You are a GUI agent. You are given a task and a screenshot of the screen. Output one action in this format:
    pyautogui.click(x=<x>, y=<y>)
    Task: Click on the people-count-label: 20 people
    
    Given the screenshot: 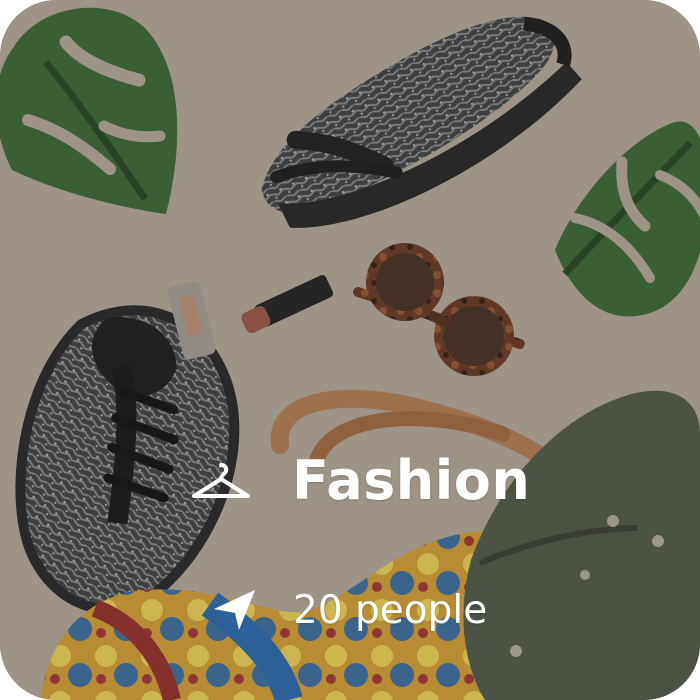 What is the action you would take?
    pyautogui.click(x=390, y=610)
    